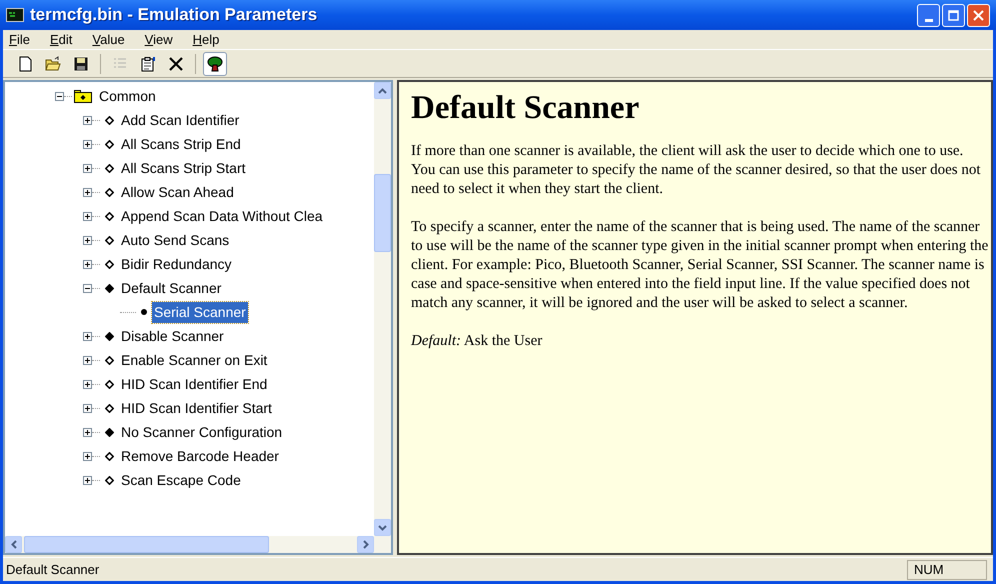  What do you see at coordinates (200, 312) in the screenshot?
I see `tree-item: Serial Scanner` at bounding box center [200, 312].